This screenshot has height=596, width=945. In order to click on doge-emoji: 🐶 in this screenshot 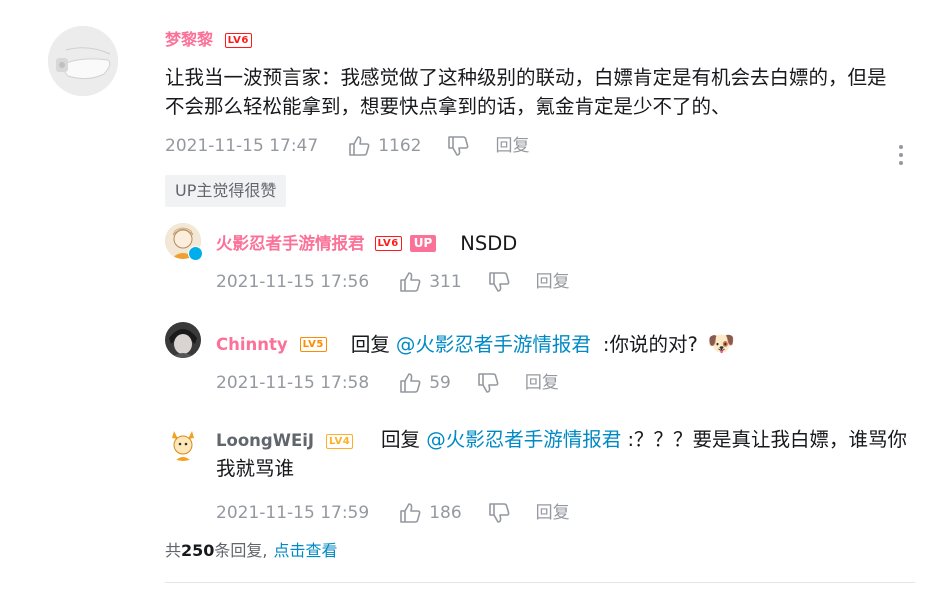, I will do `click(721, 344)`.